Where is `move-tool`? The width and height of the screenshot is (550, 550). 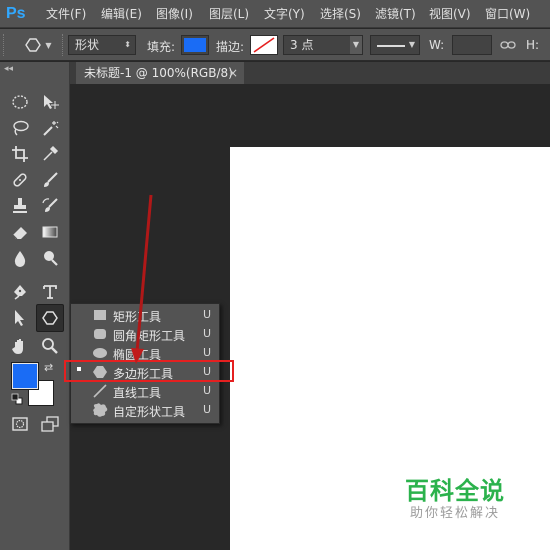
move-tool is located at coordinates (50, 102).